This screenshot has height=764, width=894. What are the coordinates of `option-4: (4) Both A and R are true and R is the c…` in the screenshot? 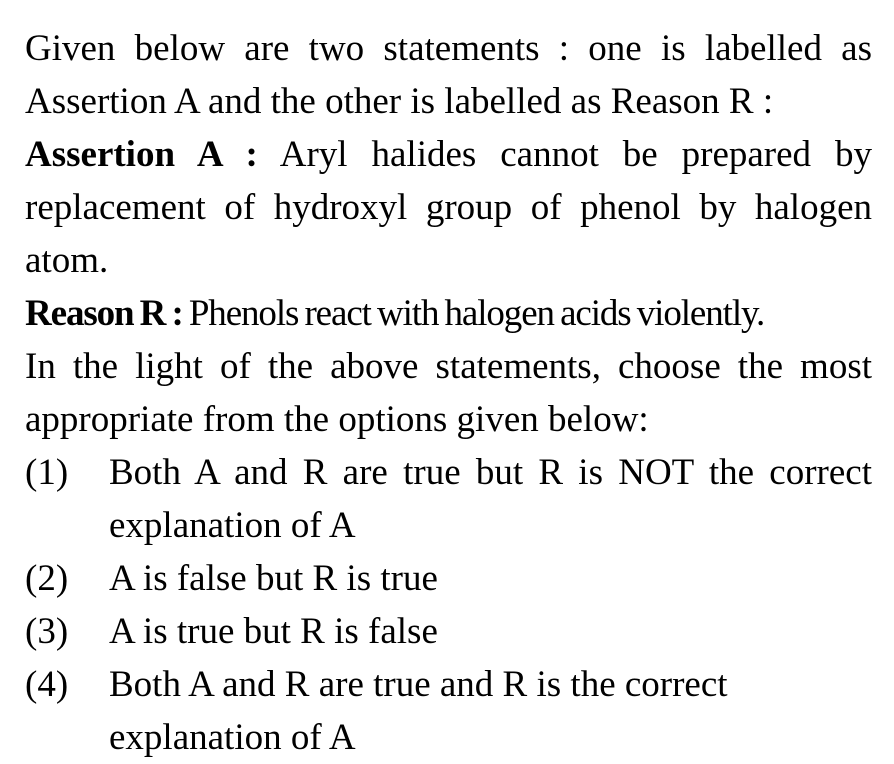 It's located at (448, 711).